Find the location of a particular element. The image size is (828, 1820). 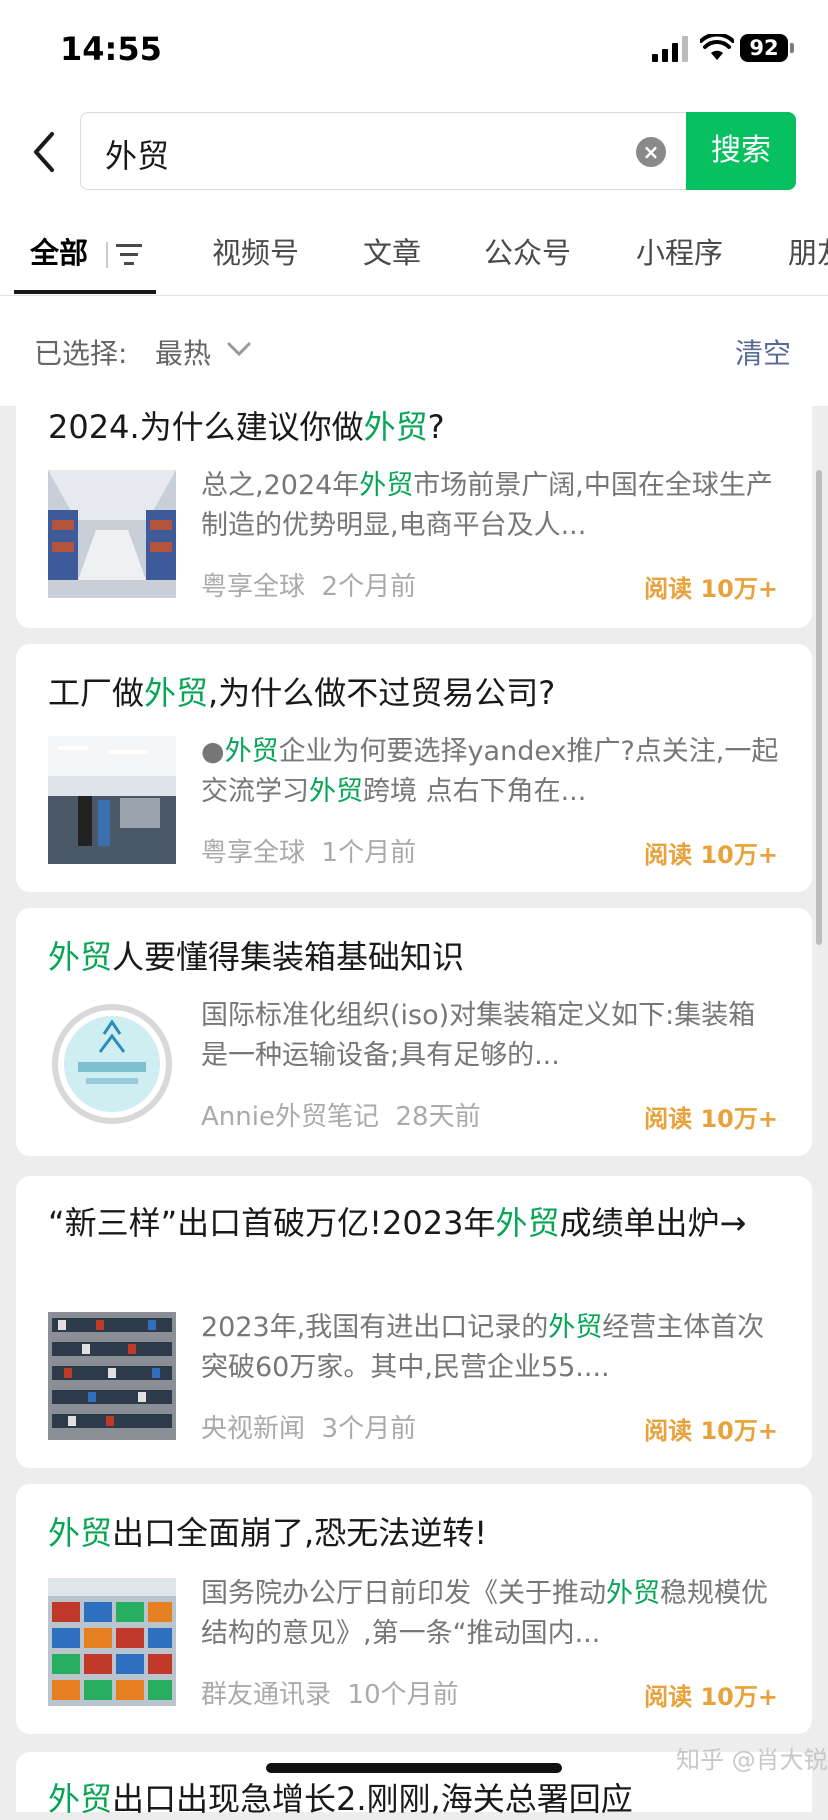

tab-official-accounts: 公众号 is located at coordinates (527, 251).